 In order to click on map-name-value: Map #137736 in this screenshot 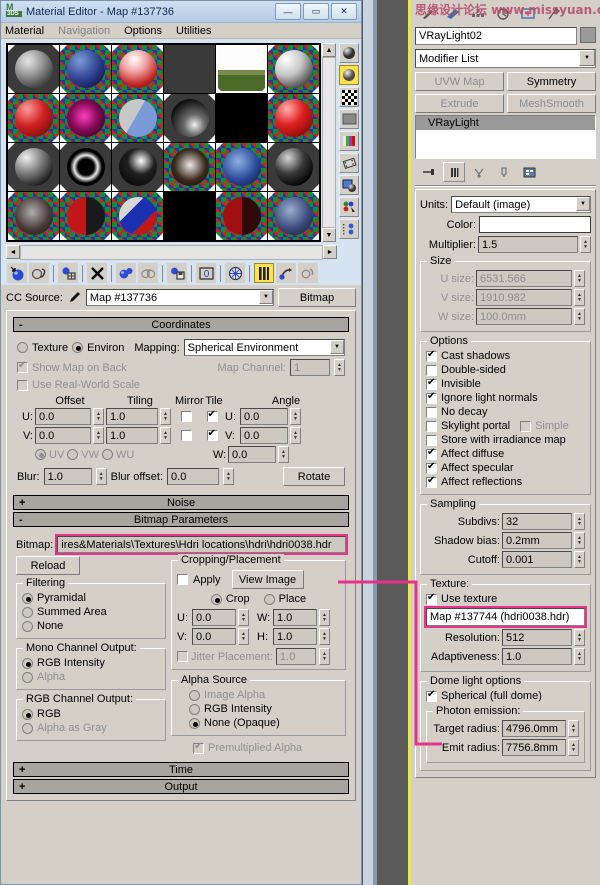, I will do `click(179, 297)`.